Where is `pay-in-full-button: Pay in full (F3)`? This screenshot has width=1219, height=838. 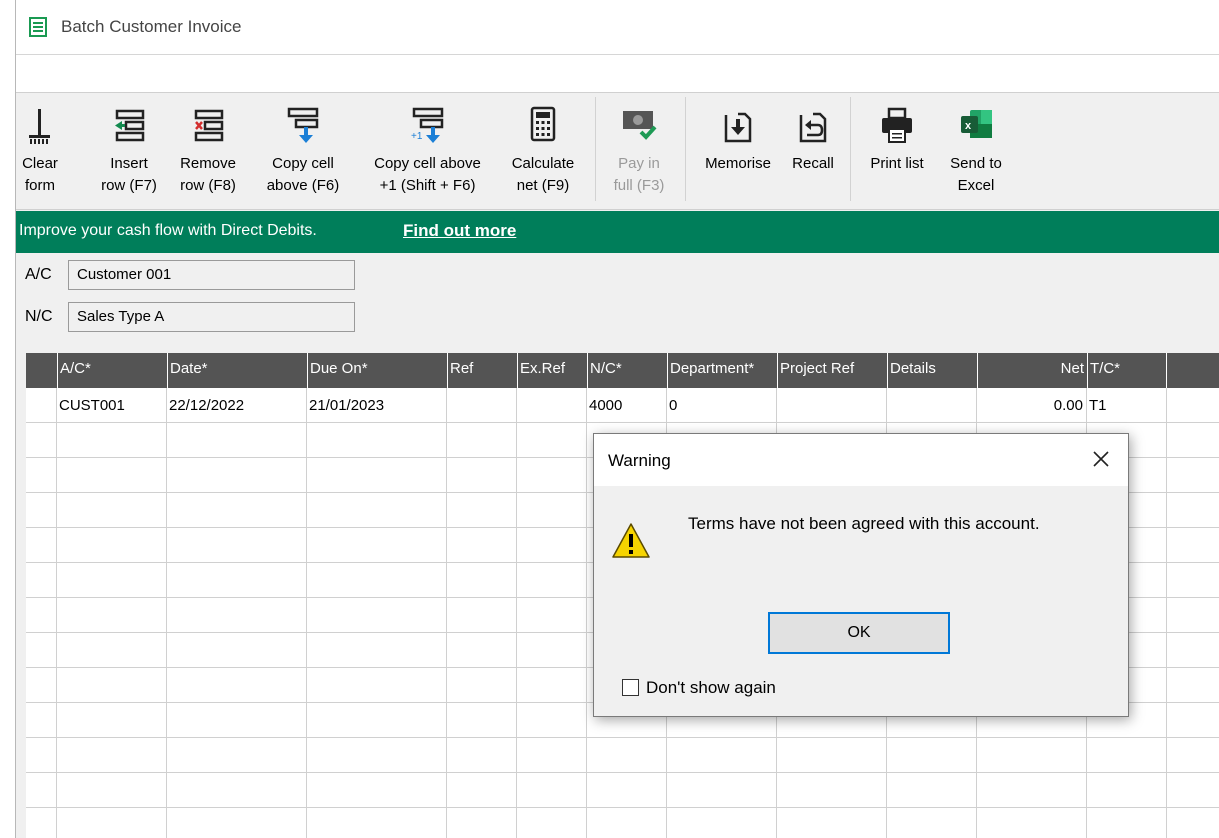 pay-in-full-button: Pay in full (F3) is located at coordinates (639, 151).